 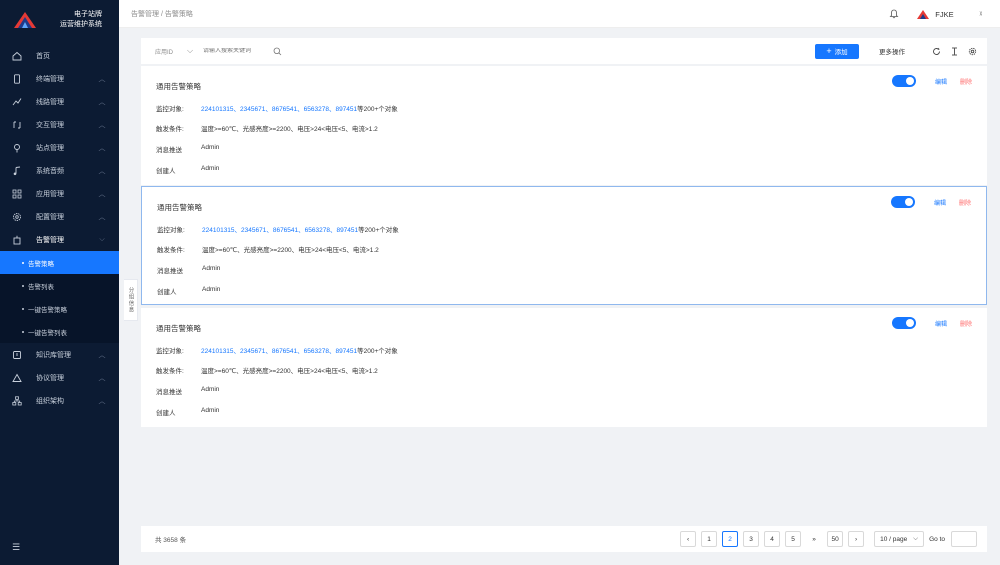 What do you see at coordinates (856, 539) in the screenshot?
I see `next-page-chevron-right-icon: ›` at bounding box center [856, 539].